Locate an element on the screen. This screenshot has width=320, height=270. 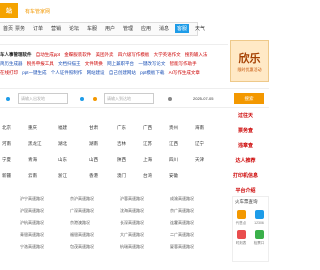
site-name: 有车管家网 is located at coordinates (37, 11).